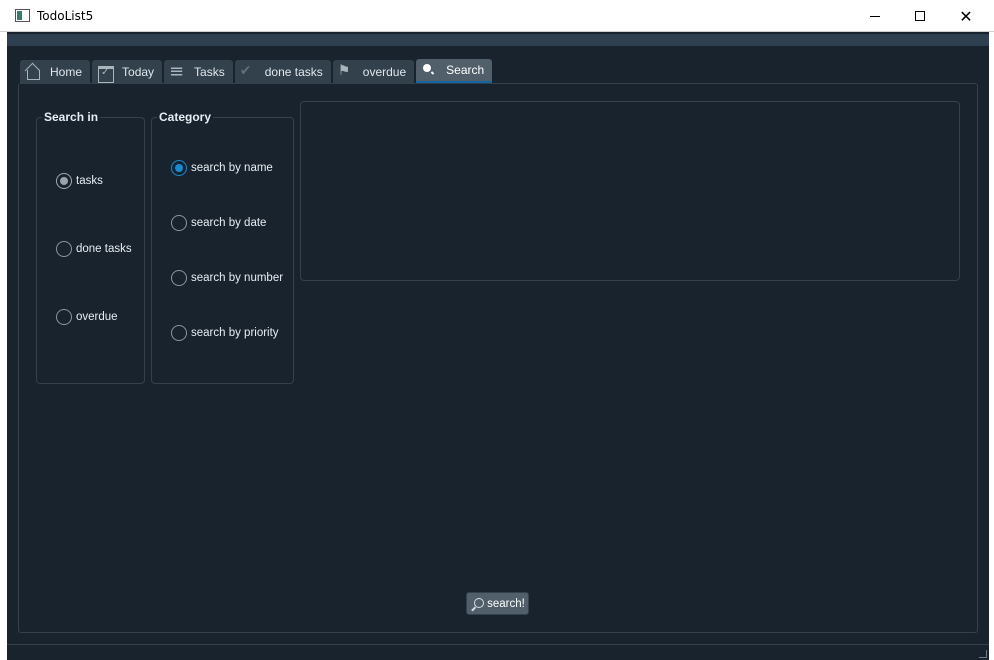  I want to click on tab-today: Today, so click(127, 71).